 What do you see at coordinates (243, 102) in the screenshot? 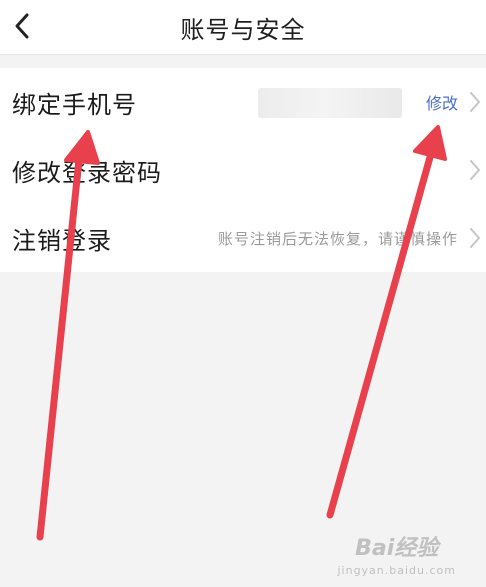
I see `list-item-bind-phone: 绑定手机号 修改` at bounding box center [243, 102].